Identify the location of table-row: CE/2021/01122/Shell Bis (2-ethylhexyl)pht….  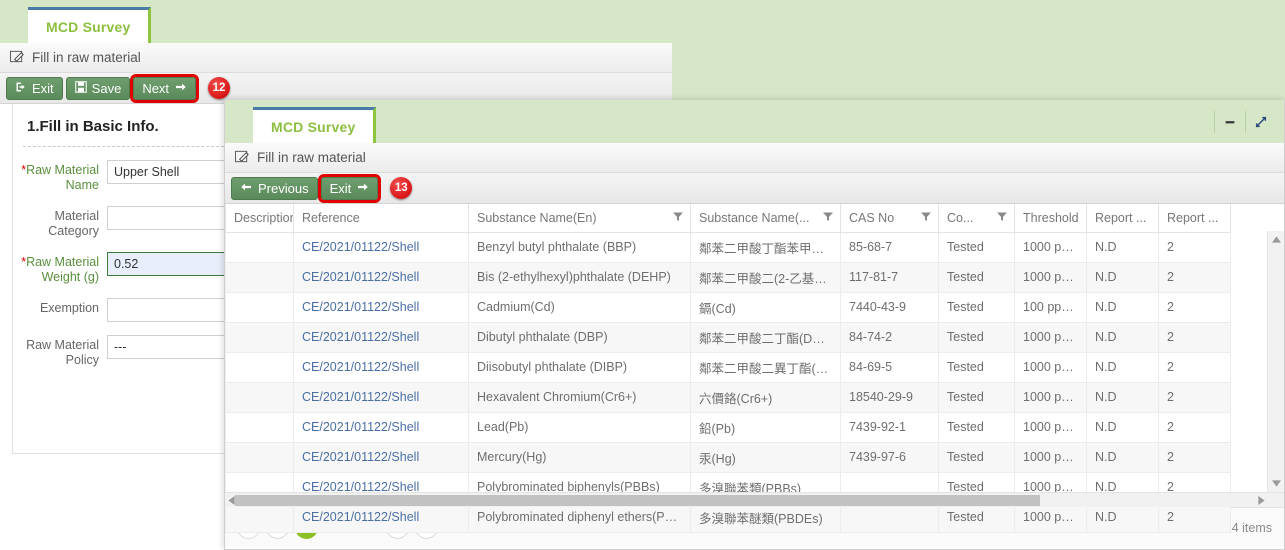
(728, 277).